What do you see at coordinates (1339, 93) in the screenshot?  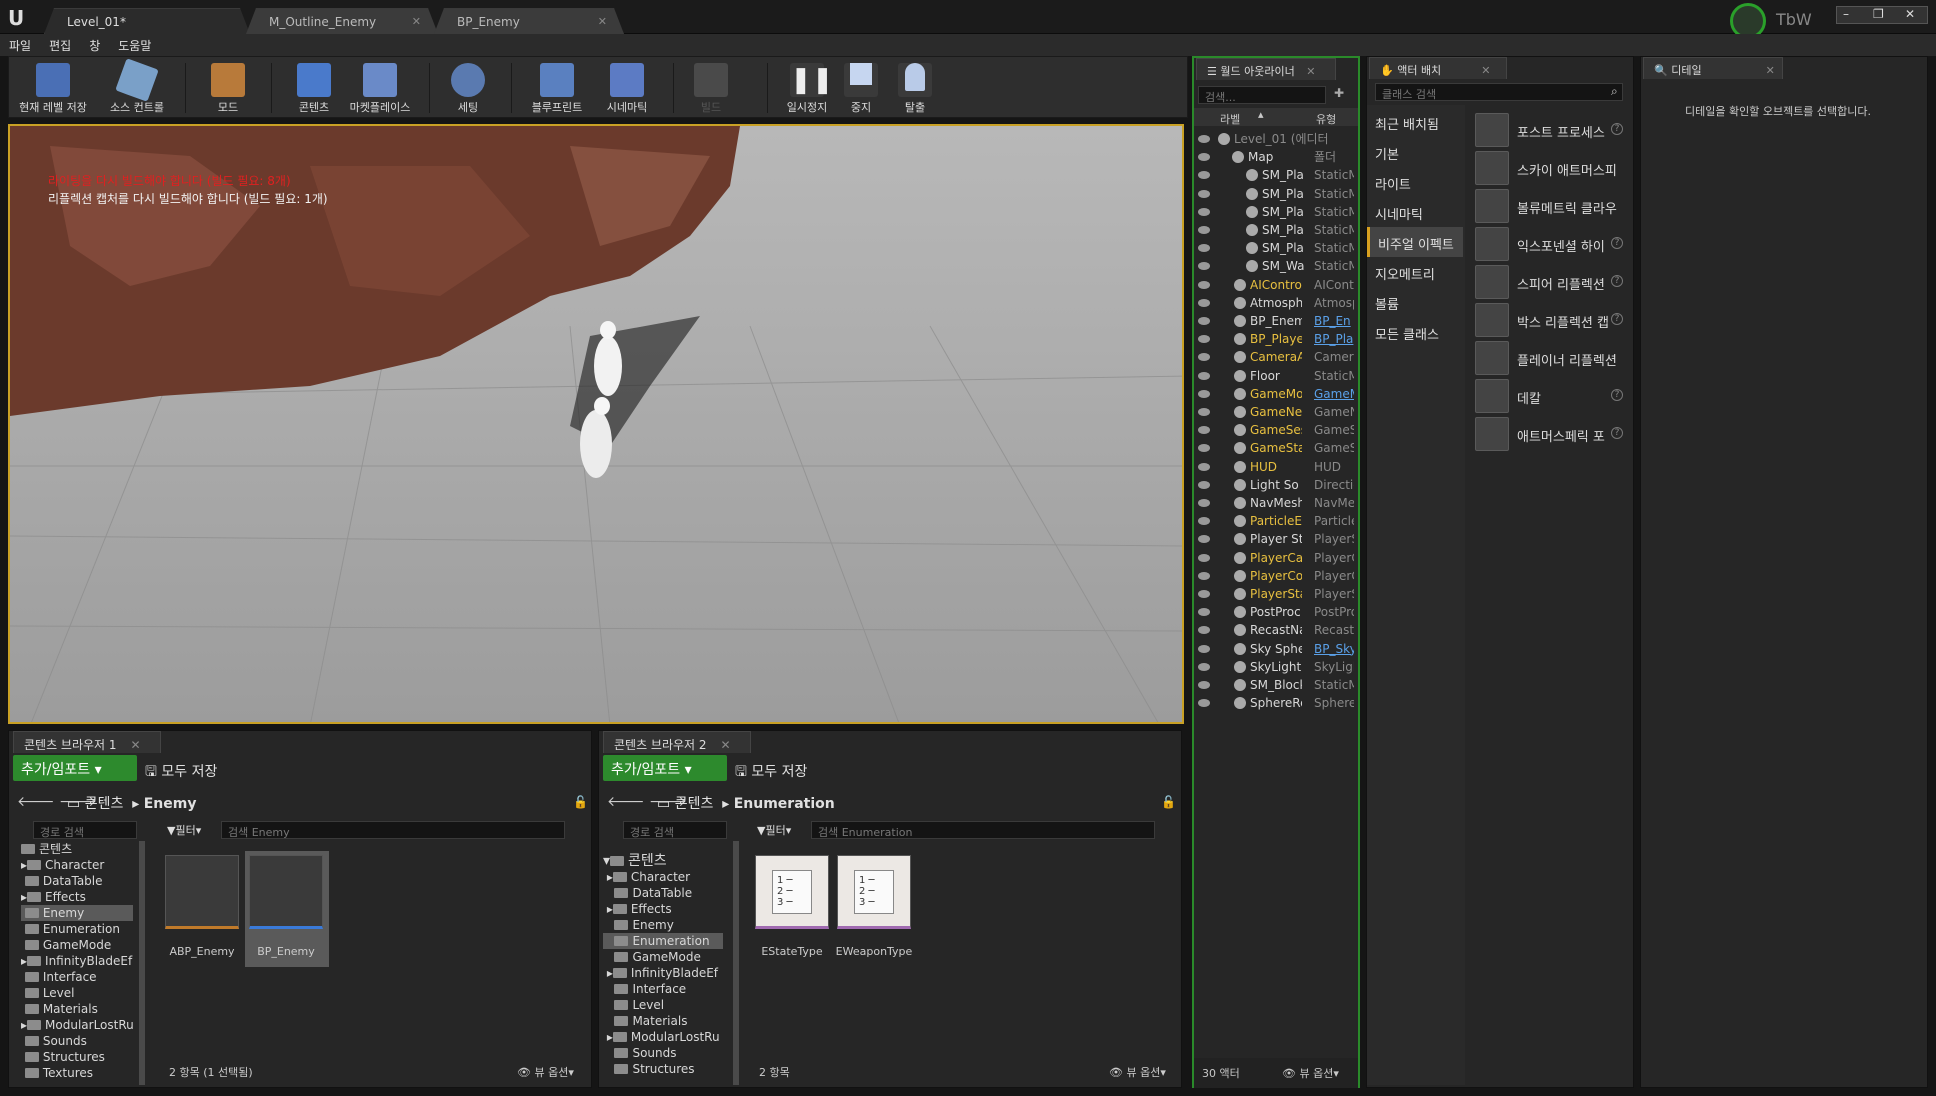 I see `add-actor-icon: ✚` at bounding box center [1339, 93].